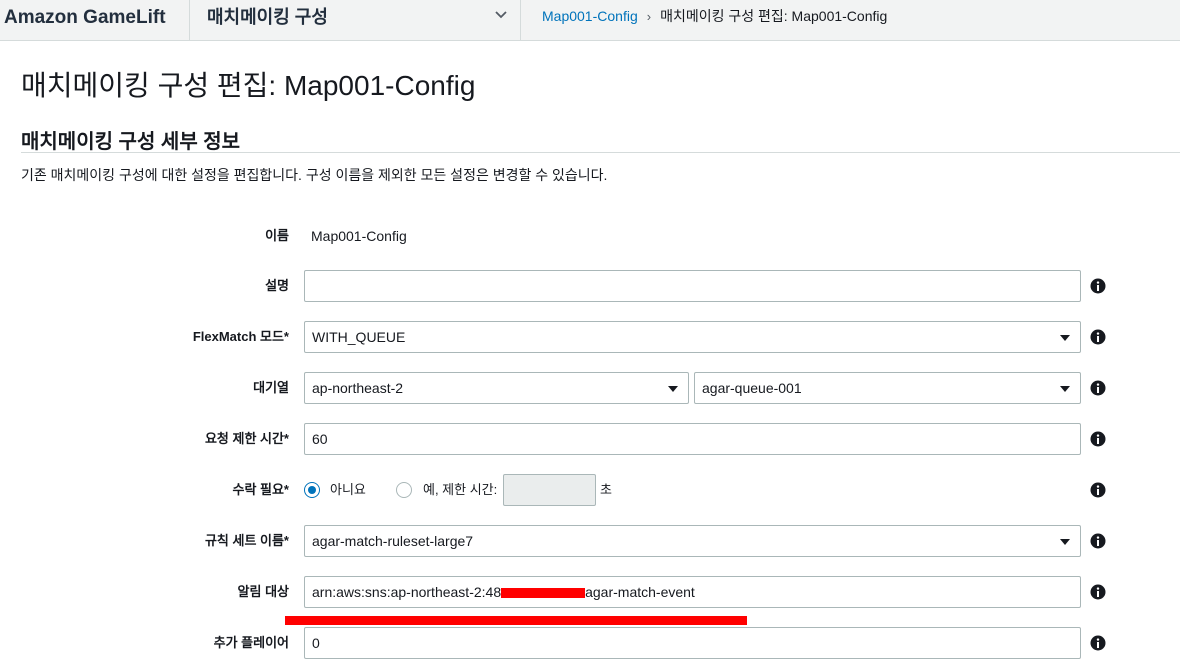 The height and width of the screenshot is (664, 1180). I want to click on service-menu-label: 매치메이킹 구성, so click(267, 17).